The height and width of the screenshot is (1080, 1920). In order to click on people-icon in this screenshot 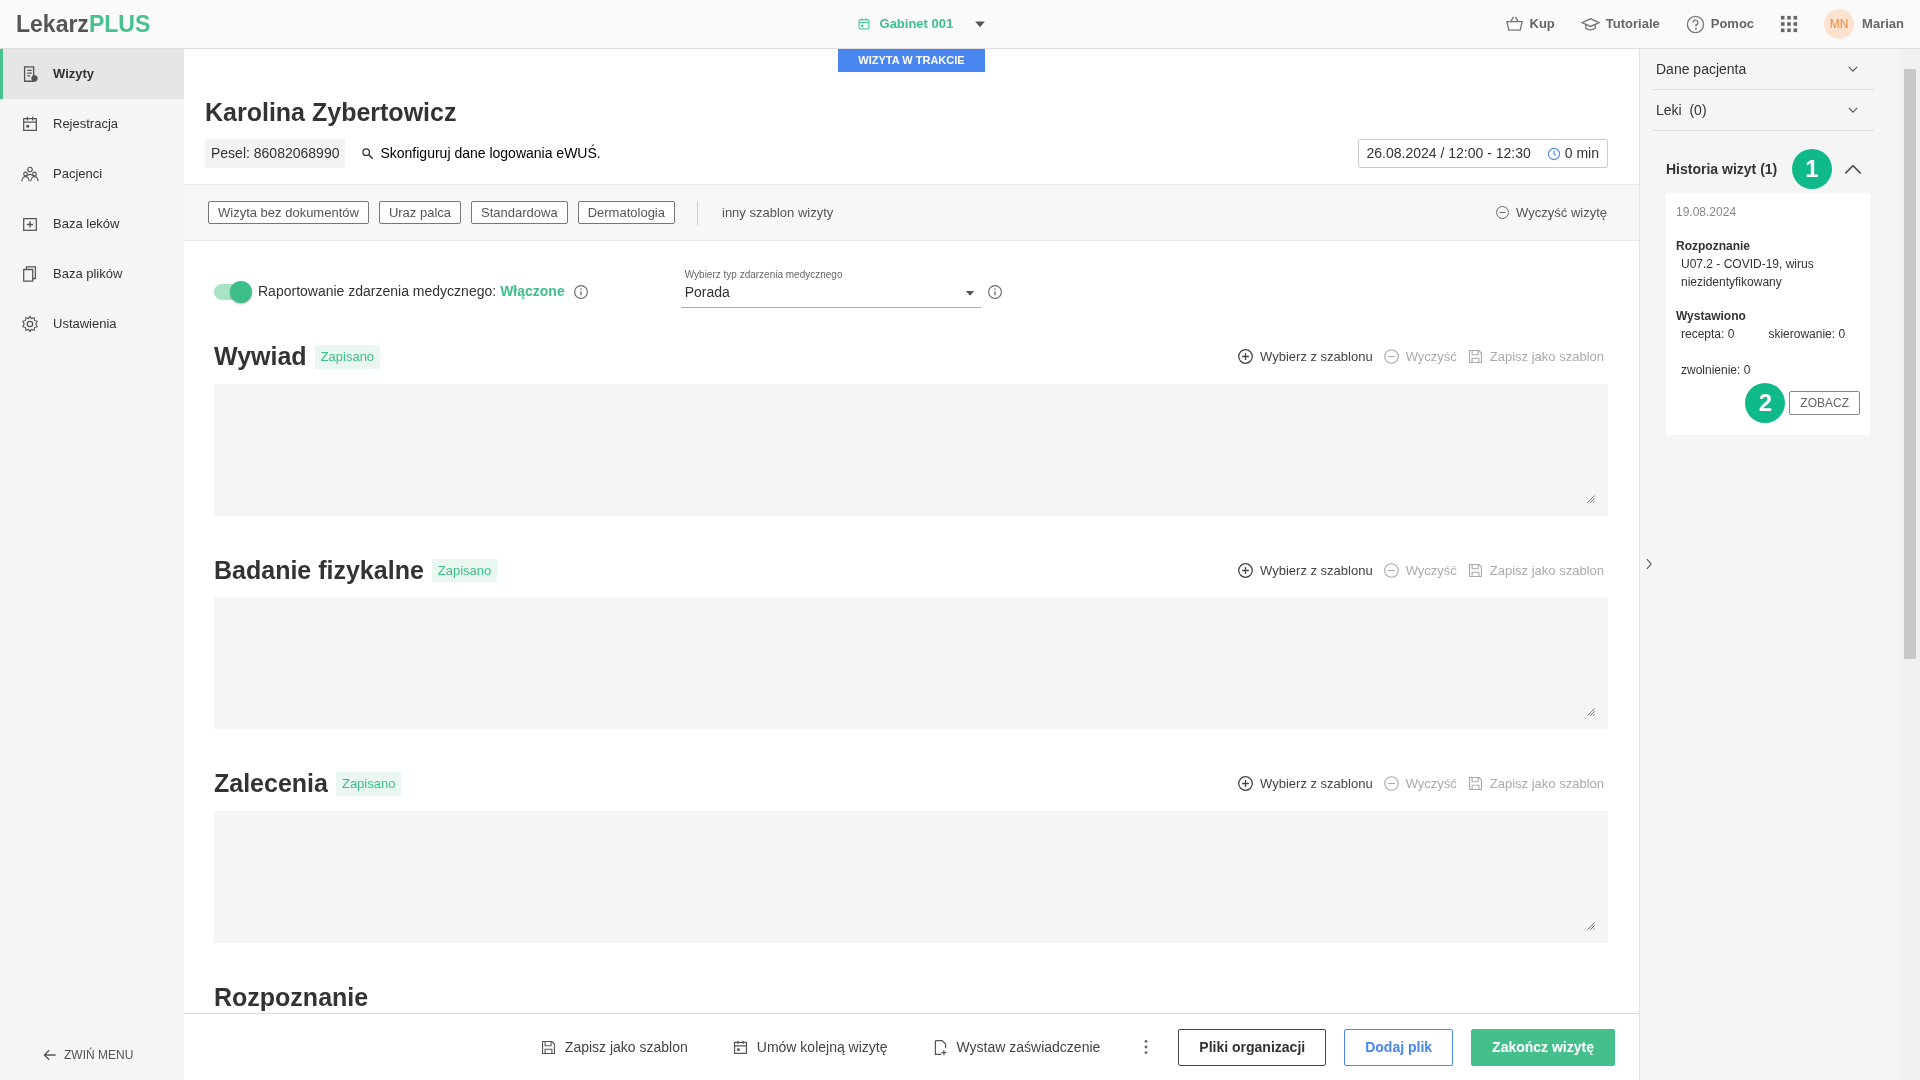, I will do `click(30, 174)`.